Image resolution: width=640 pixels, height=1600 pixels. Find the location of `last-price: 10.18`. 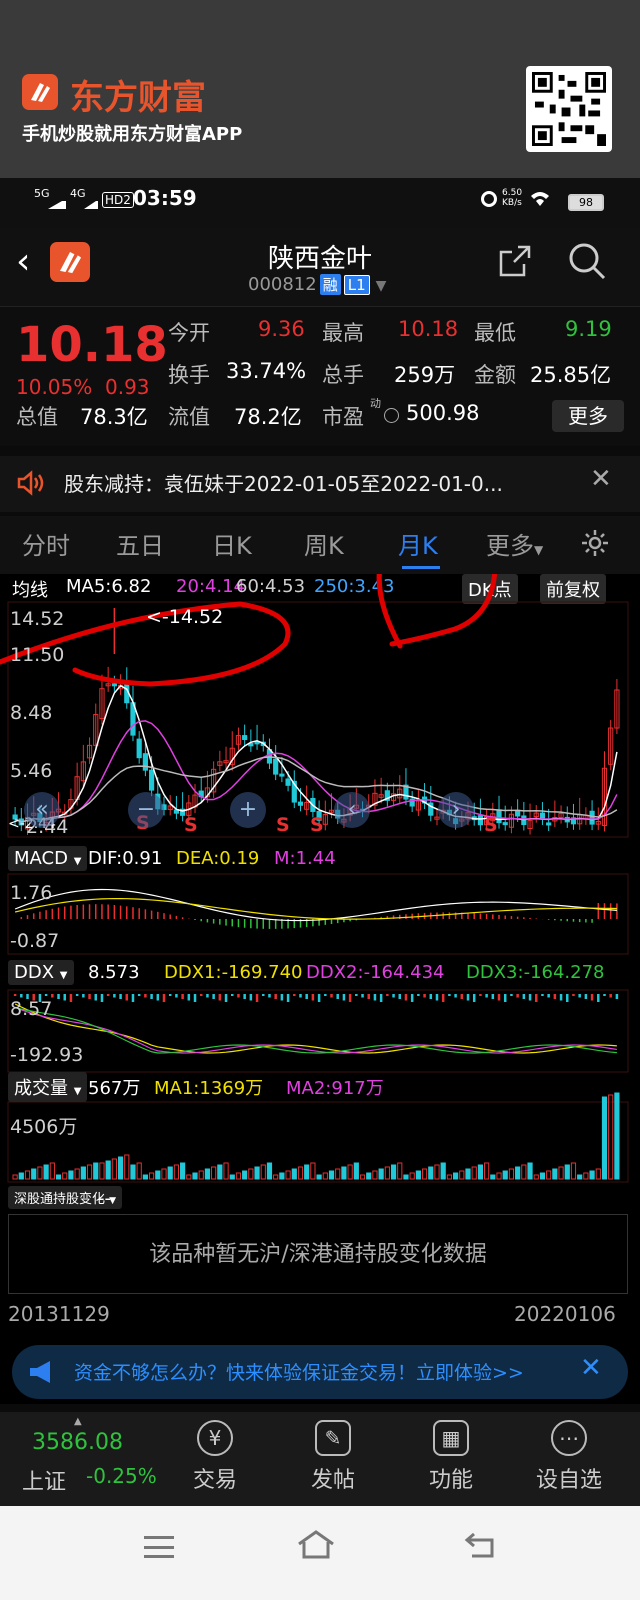

last-price: 10.18 is located at coordinates (92, 345).